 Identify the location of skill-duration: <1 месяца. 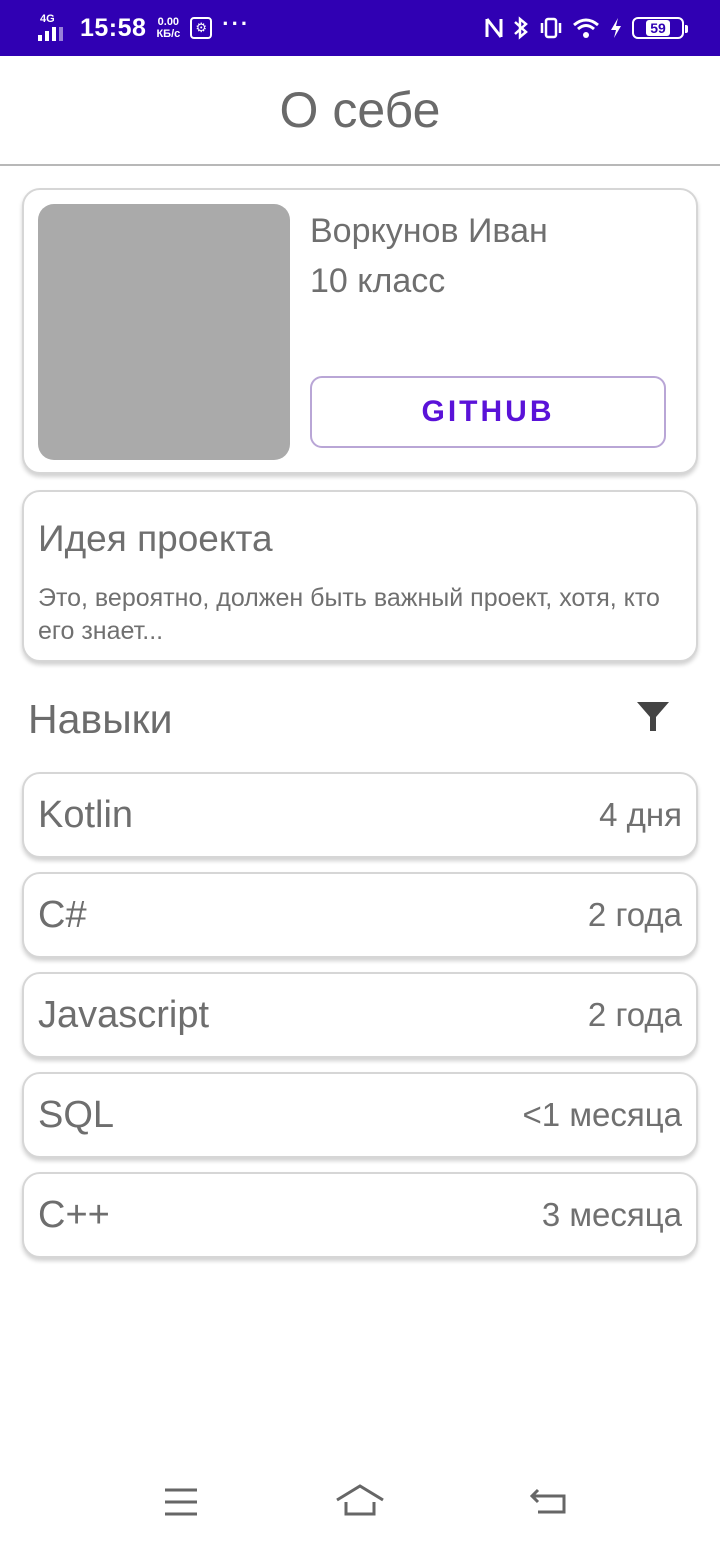
(602, 1114).